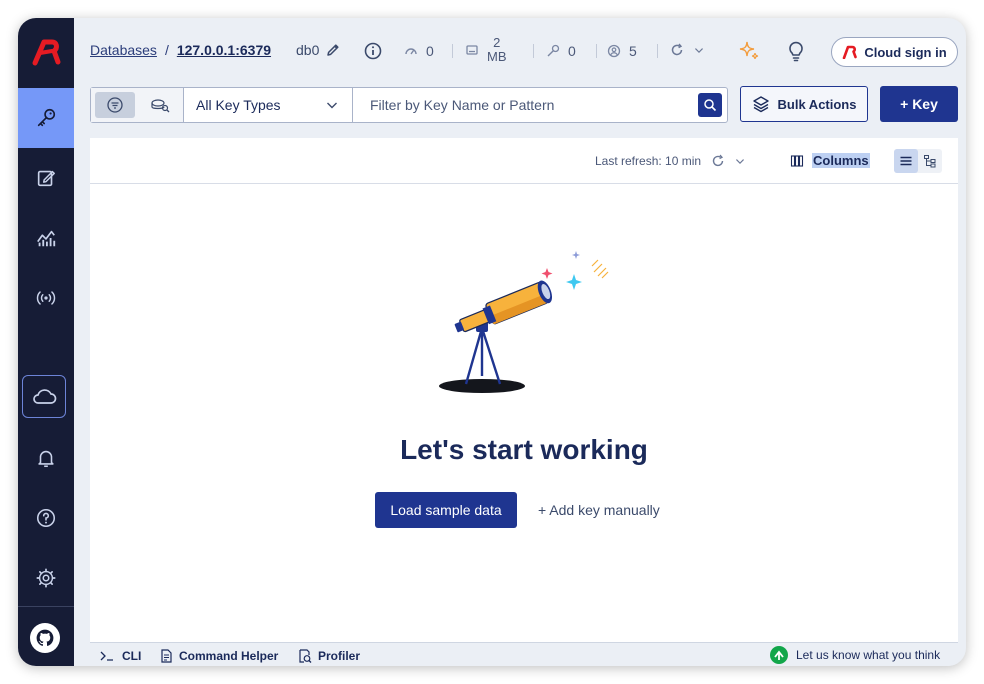 The image size is (984, 684). What do you see at coordinates (599, 510) in the screenshot?
I see `add-key-manually-link: + Add key manually` at bounding box center [599, 510].